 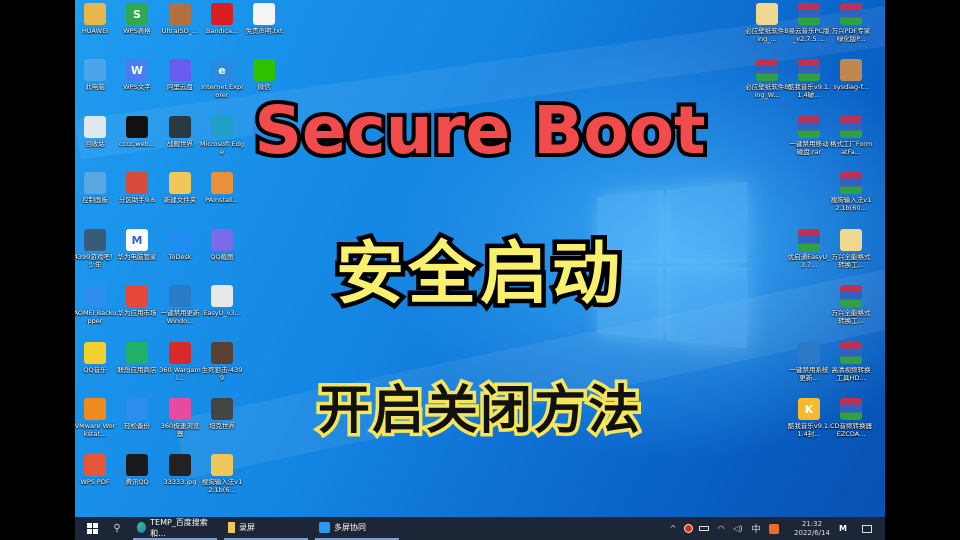 I want to click on search-button: ⚲, so click(x=117, y=528).